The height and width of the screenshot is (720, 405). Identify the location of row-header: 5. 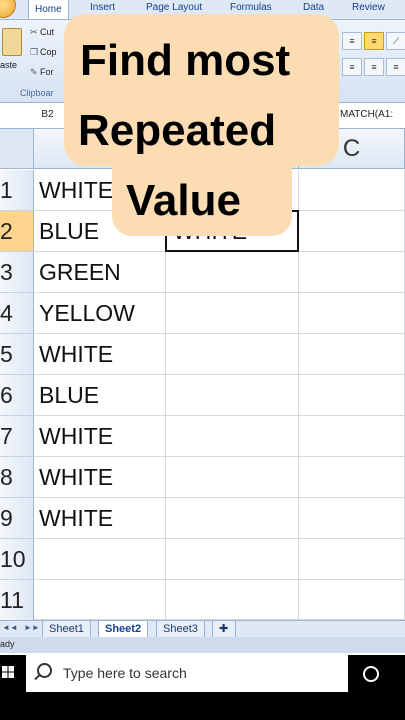
(17, 354).